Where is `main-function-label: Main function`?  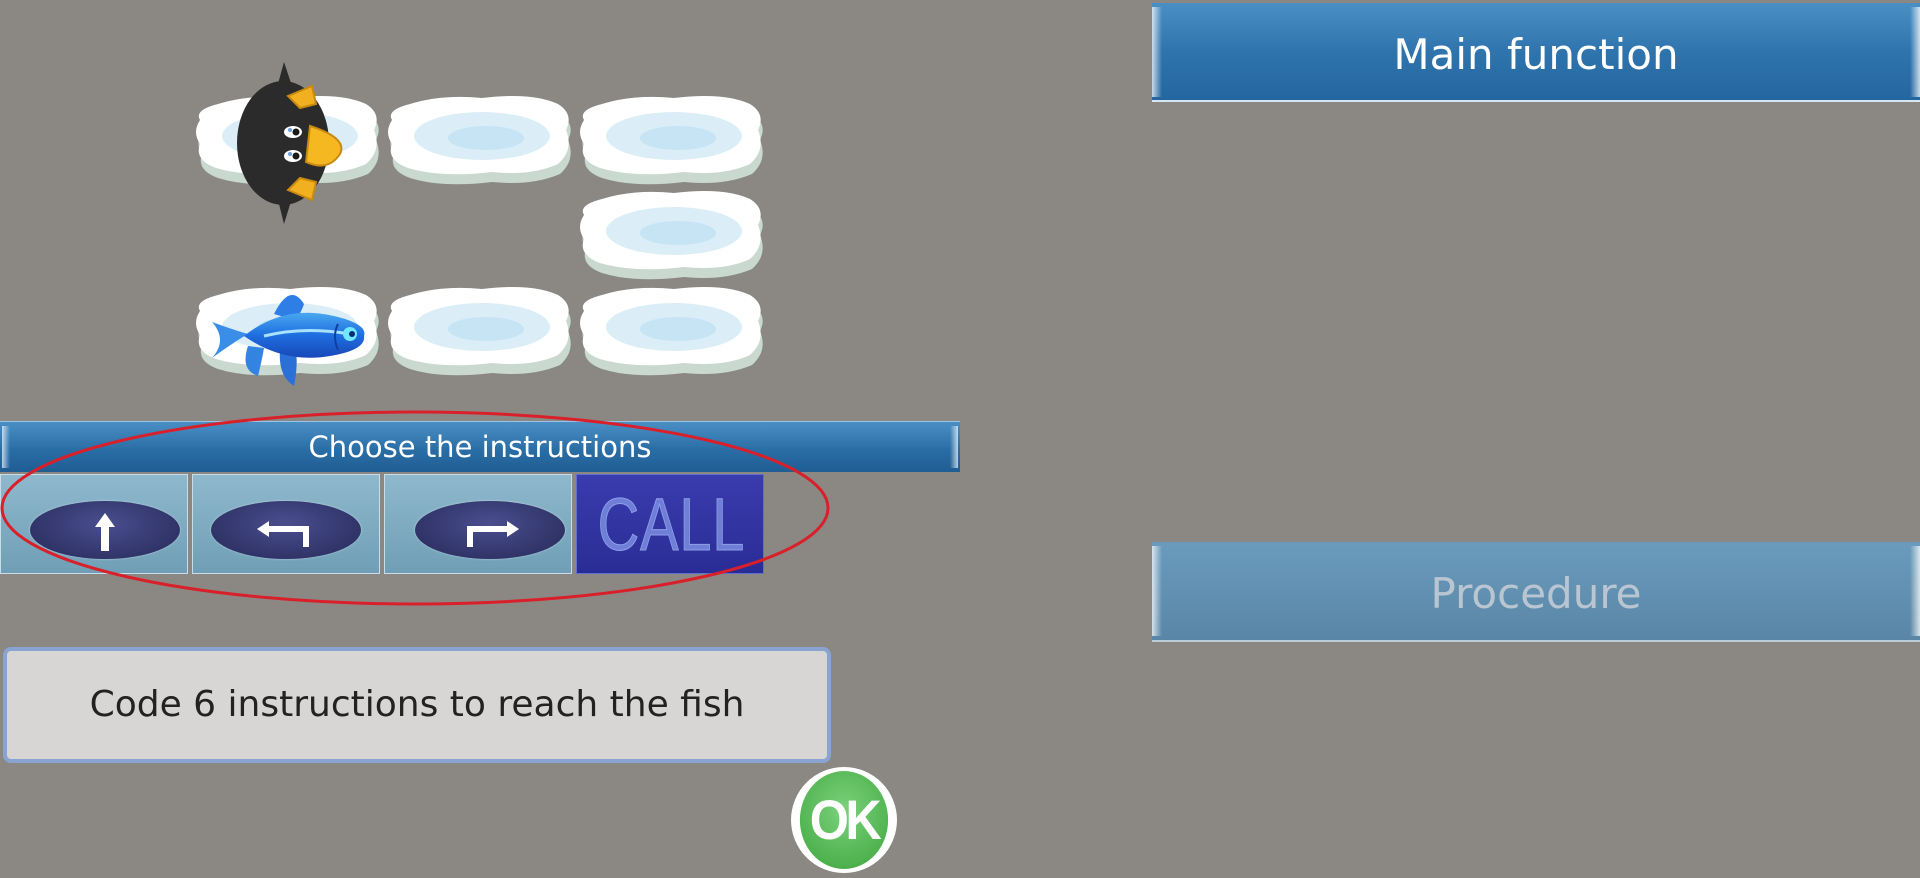 main-function-label: Main function is located at coordinates (1536, 54).